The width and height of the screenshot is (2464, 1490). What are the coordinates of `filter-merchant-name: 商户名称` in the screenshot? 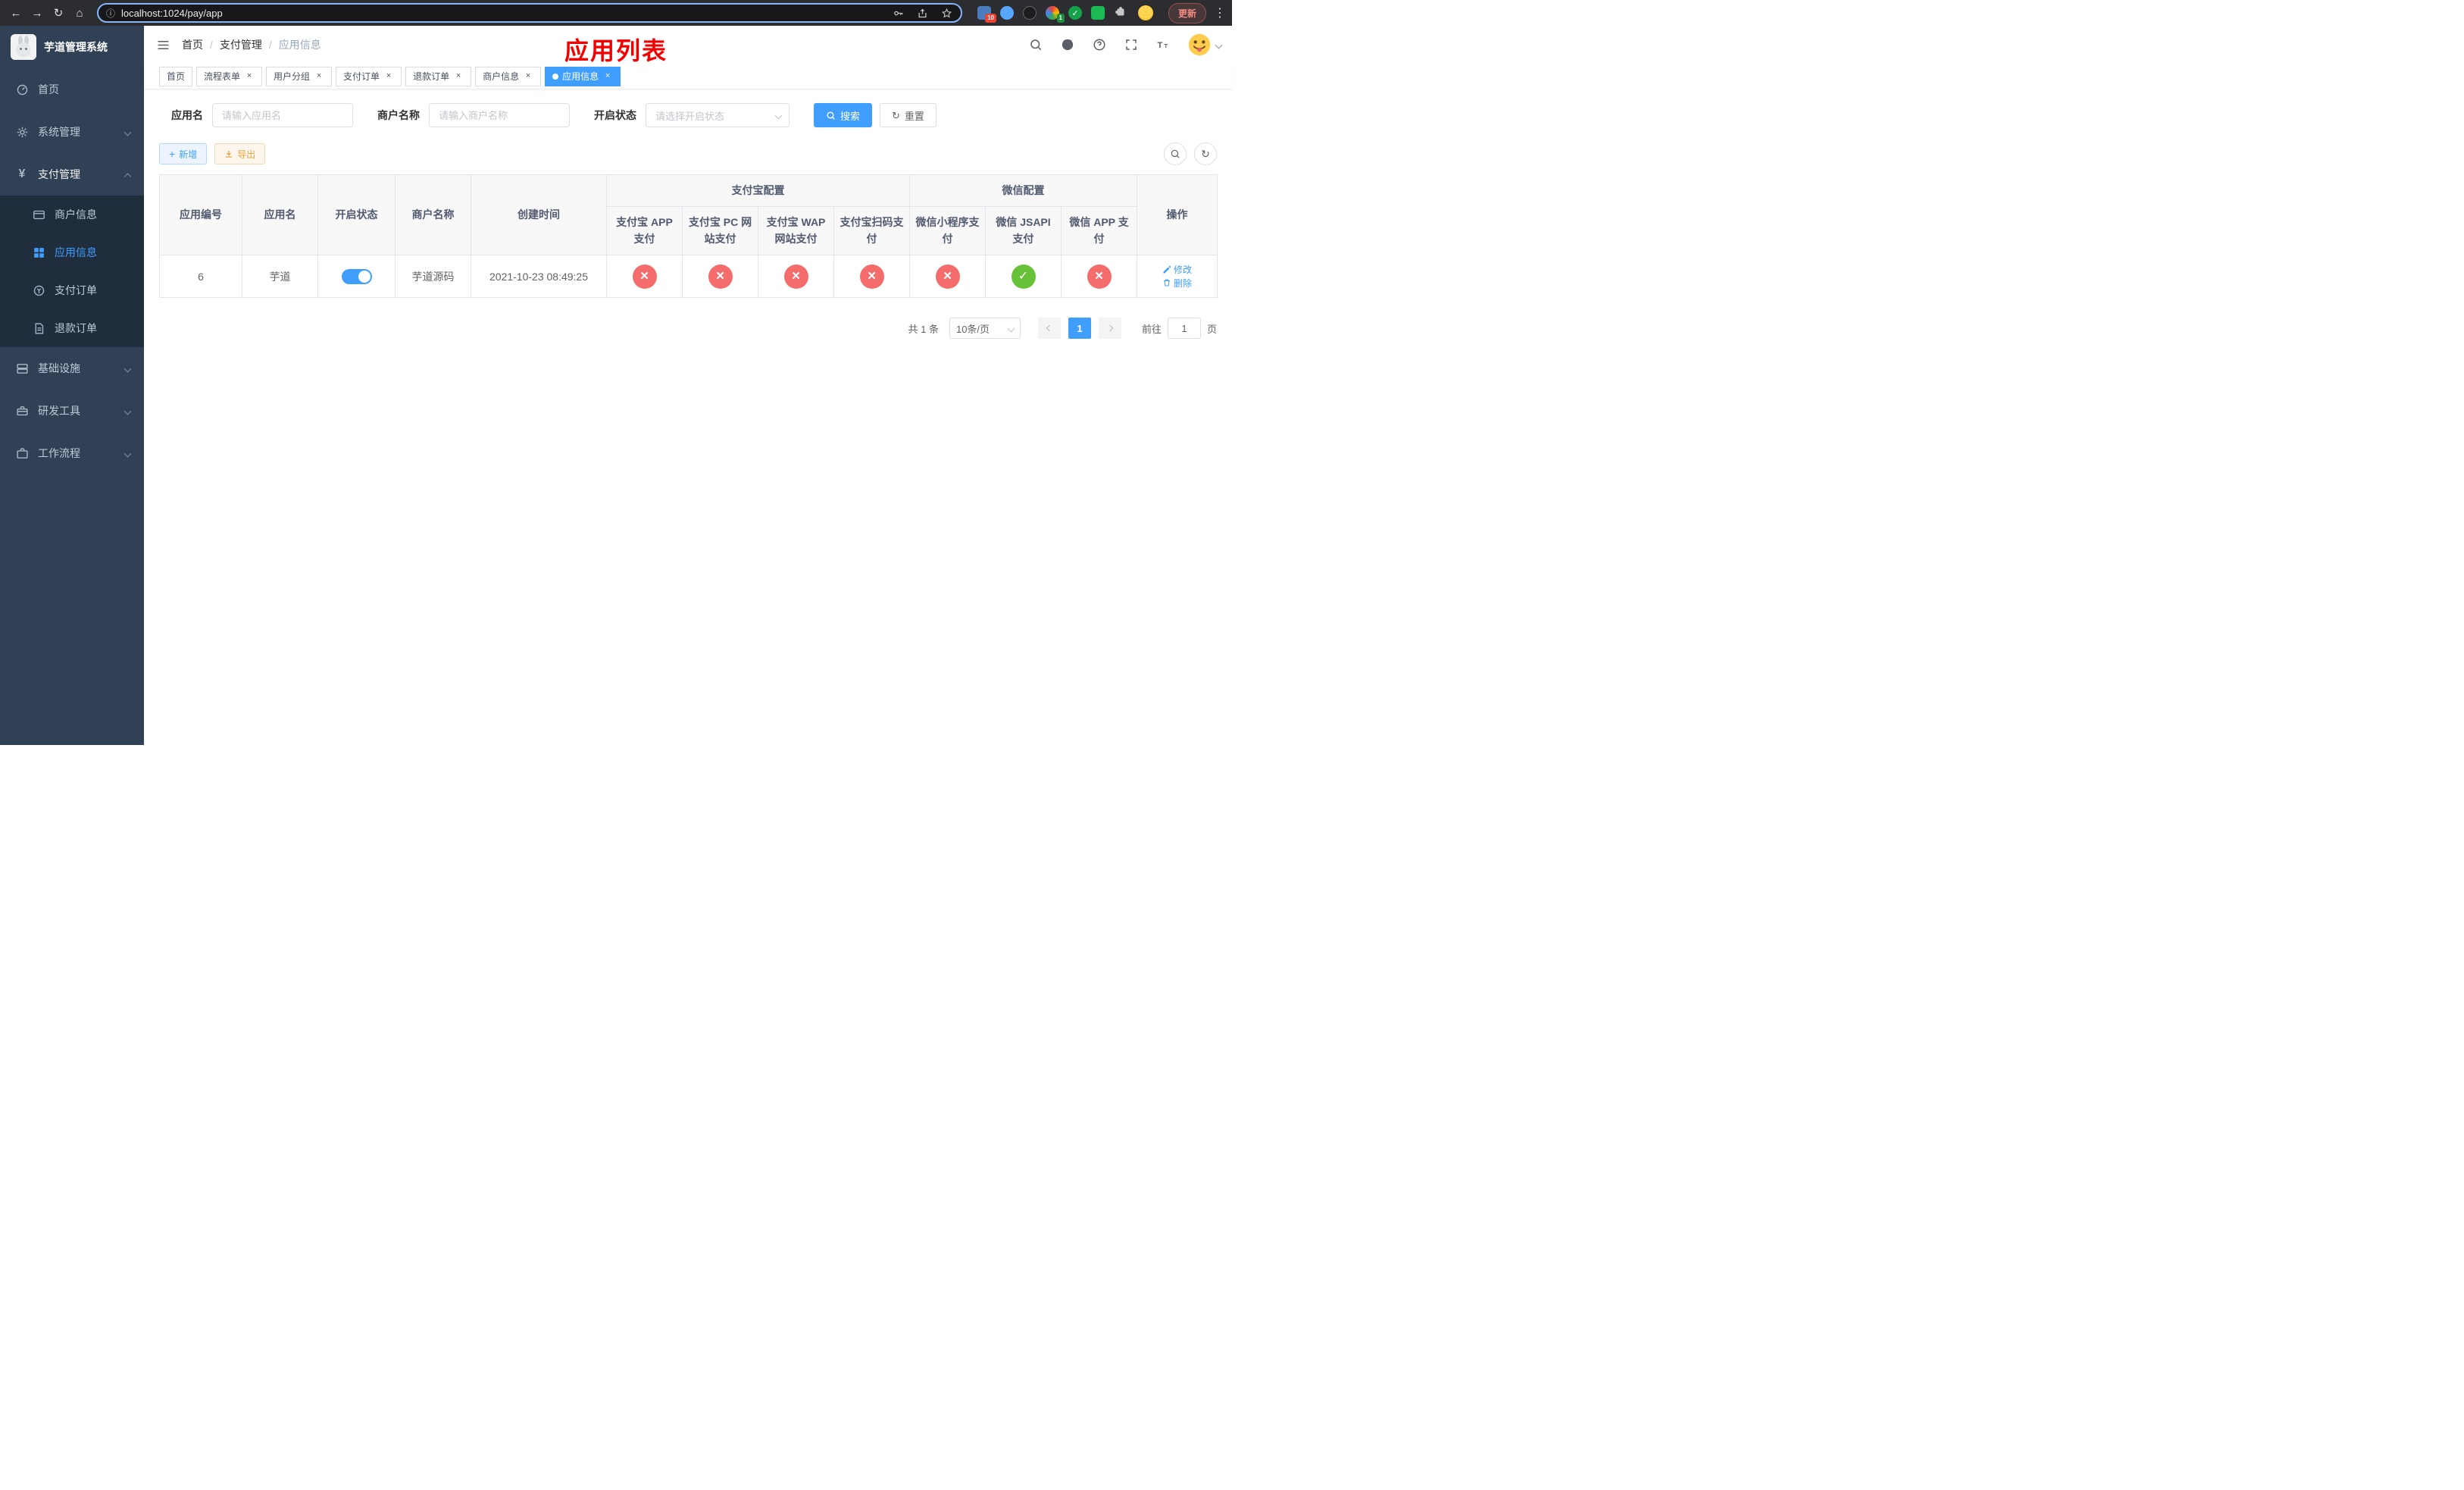 It's located at (473, 115).